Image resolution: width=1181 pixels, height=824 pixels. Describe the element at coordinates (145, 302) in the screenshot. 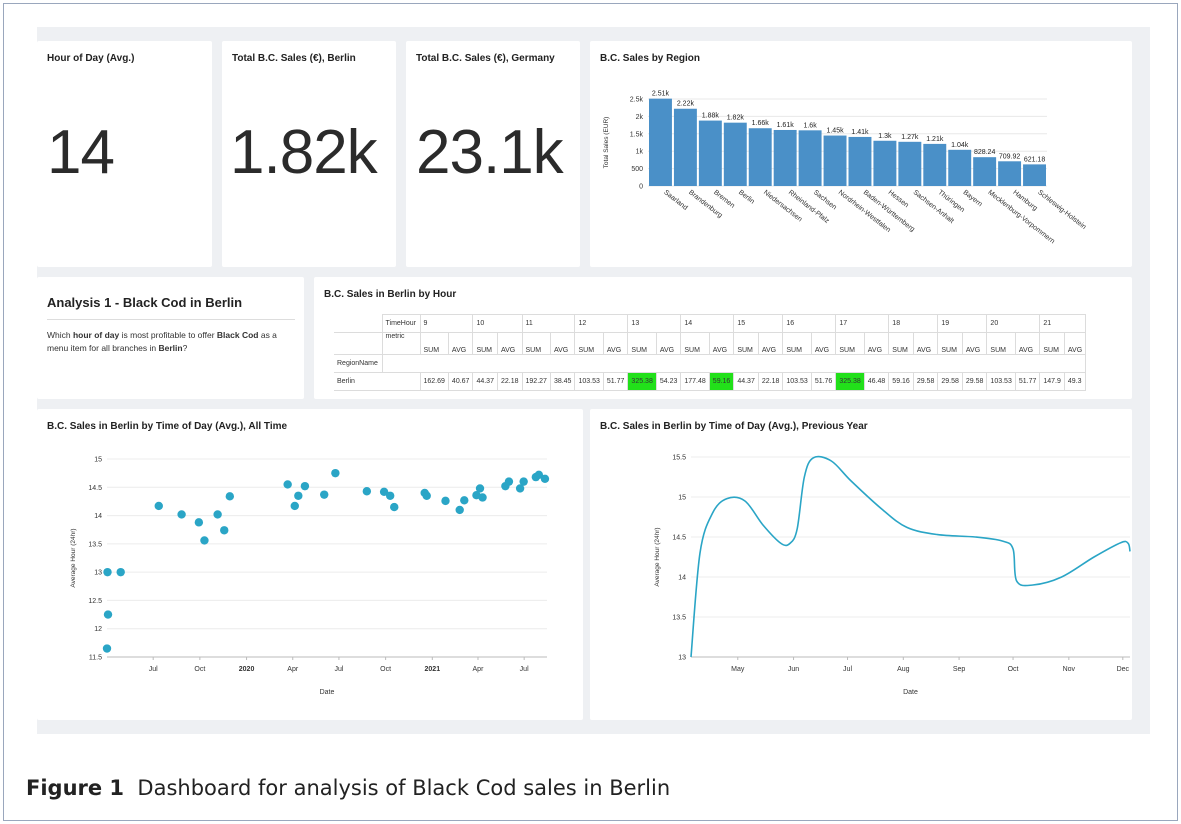

I see `analysis-title: Analysis 1 - Black Cod in Berlin` at that location.